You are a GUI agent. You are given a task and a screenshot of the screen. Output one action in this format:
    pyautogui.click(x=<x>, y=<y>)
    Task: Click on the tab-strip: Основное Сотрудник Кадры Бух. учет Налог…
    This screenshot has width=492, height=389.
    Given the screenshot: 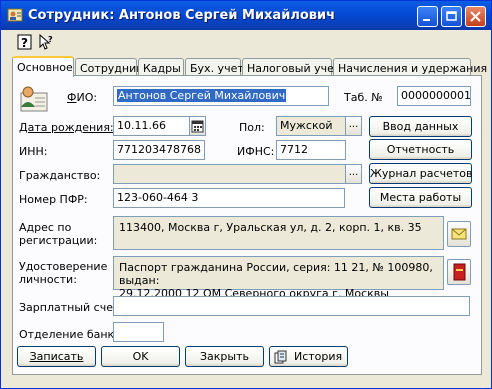 What is the action you would take?
    pyautogui.click(x=249, y=66)
    